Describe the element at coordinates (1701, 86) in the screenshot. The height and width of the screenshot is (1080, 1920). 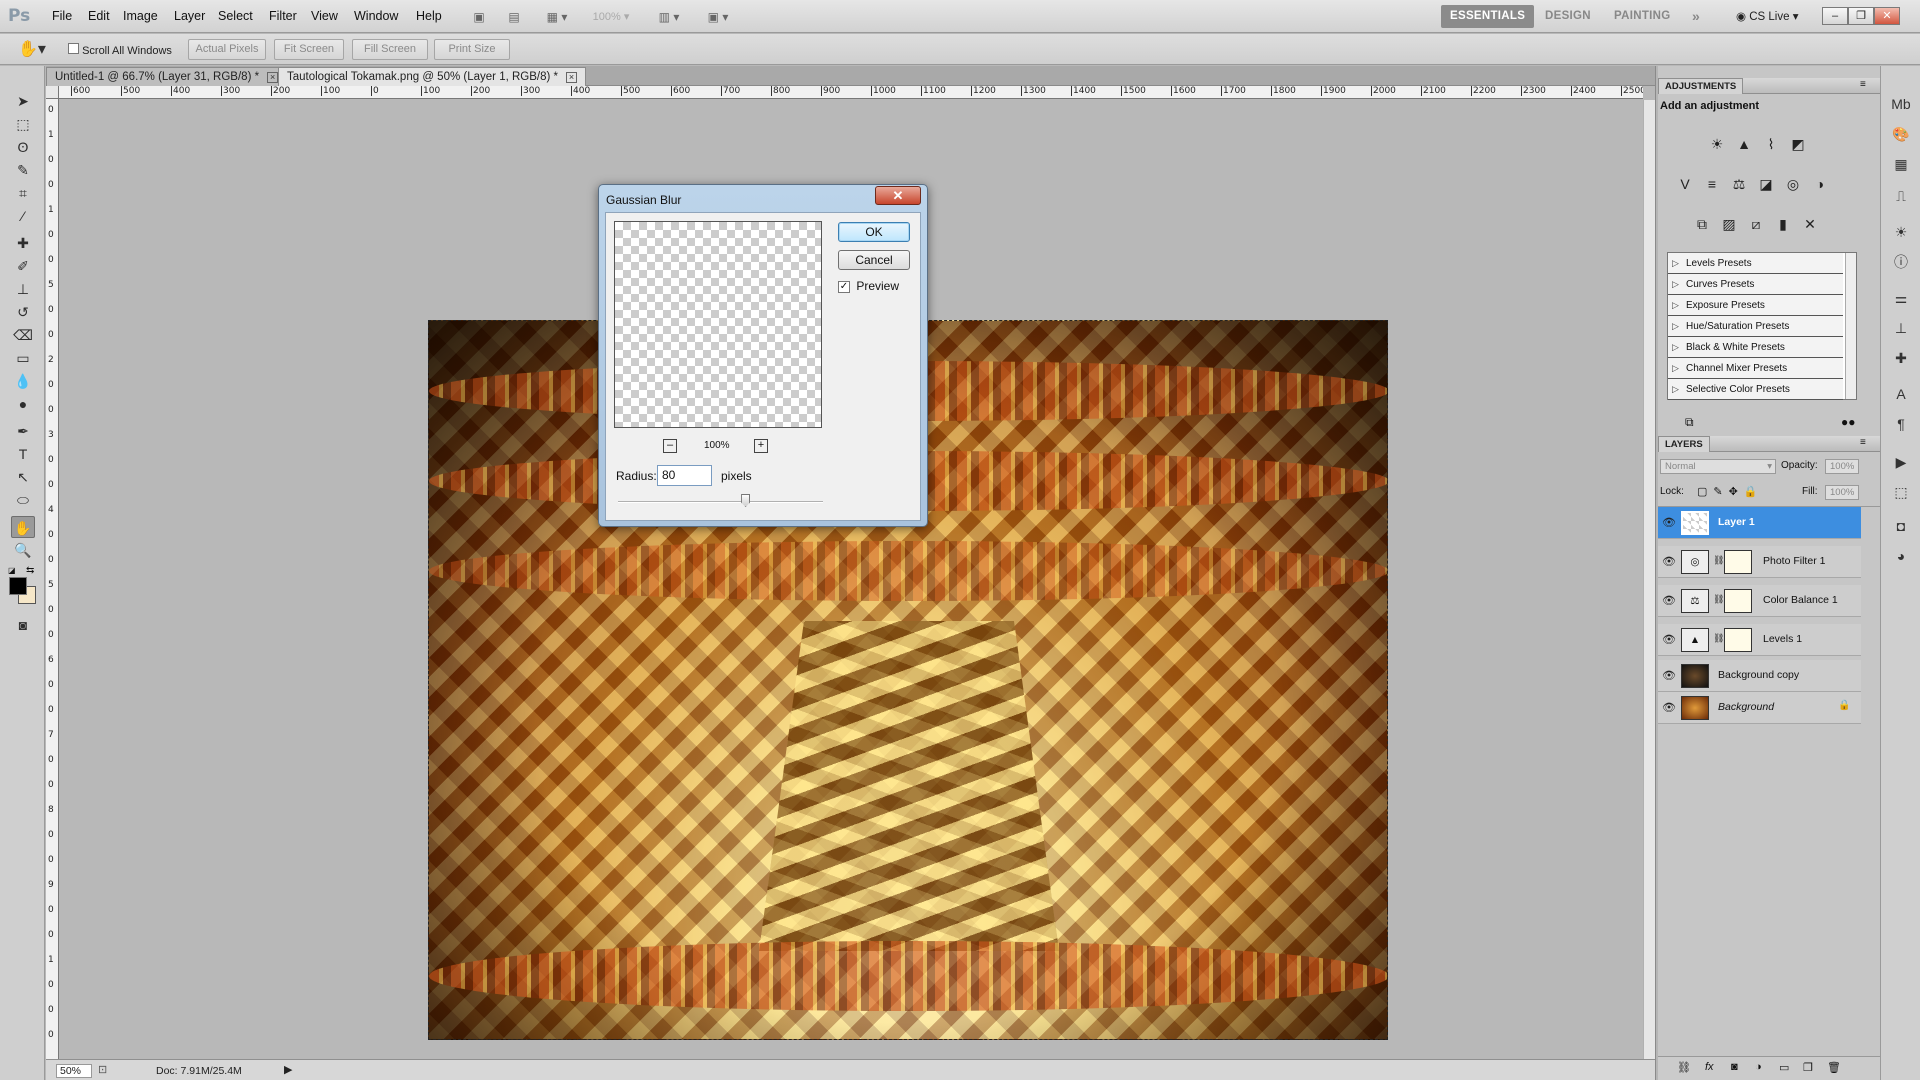
I see `tab-adjustments: ADJUSTMENTS` at that location.